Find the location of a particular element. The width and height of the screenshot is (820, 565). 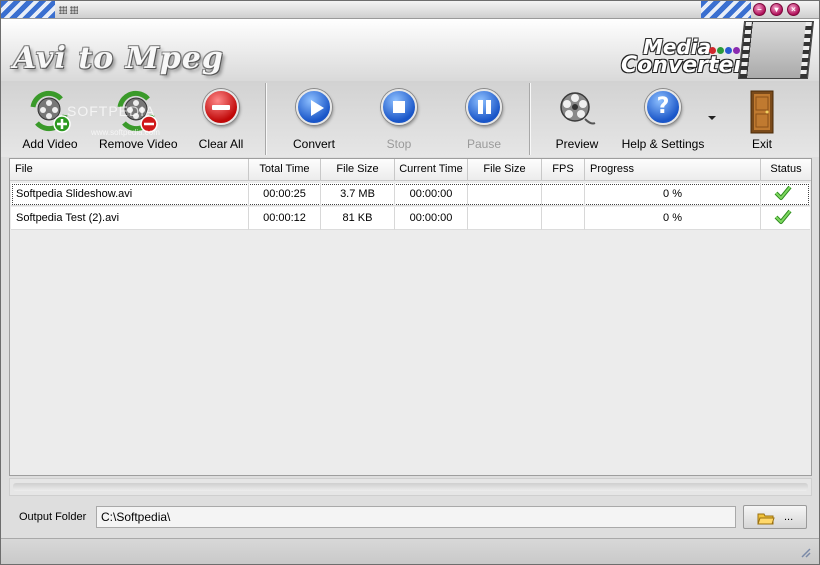

output-folder-field: C:\Softpedia\ is located at coordinates (416, 517).